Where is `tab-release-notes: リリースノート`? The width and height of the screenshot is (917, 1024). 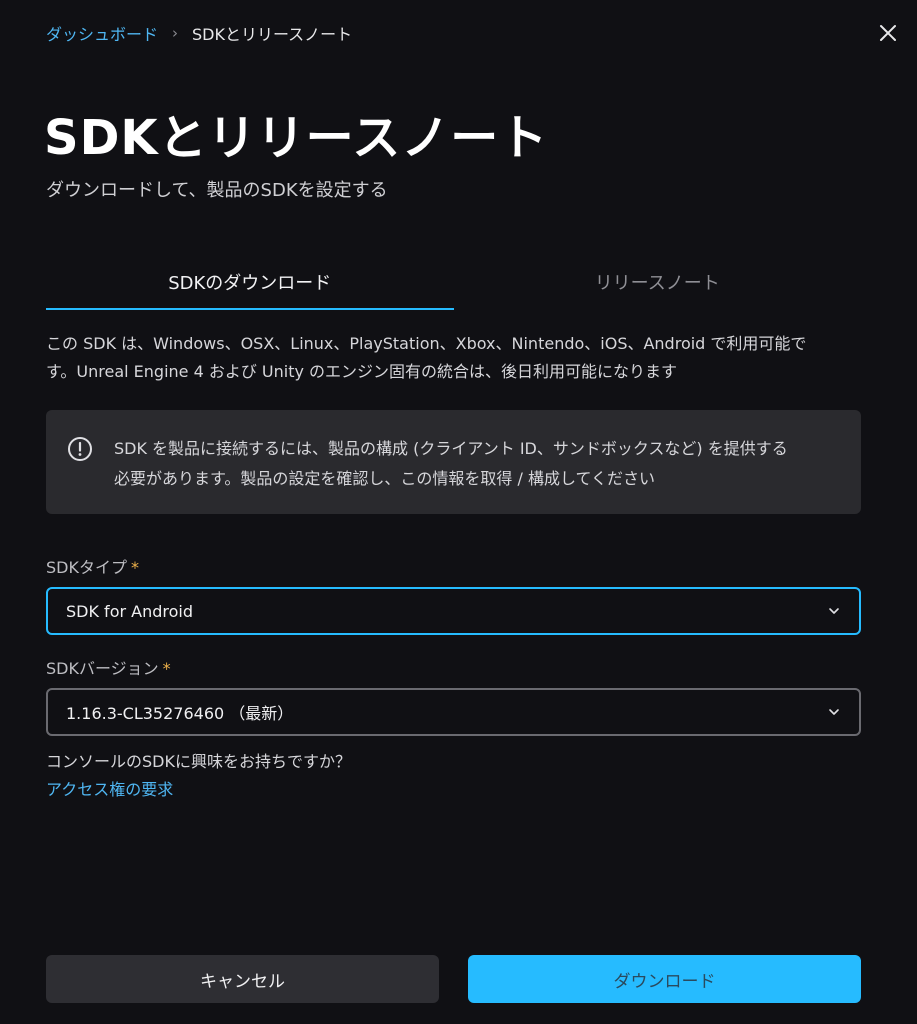
tab-release-notes: リリースノート is located at coordinates (658, 286).